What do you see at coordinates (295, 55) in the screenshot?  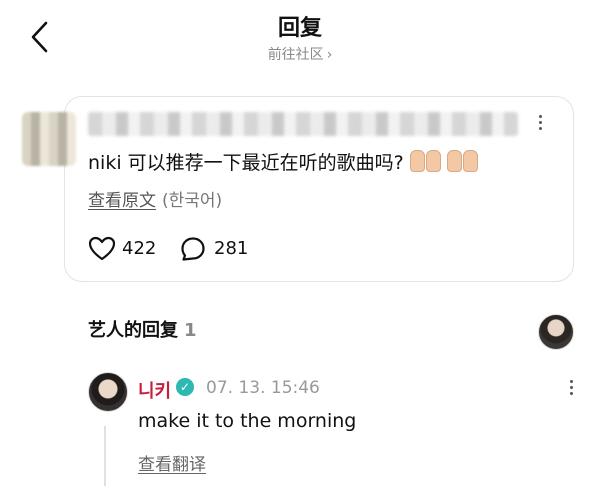 I see `go-to-community-label: 前往社区` at bounding box center [295, 55].